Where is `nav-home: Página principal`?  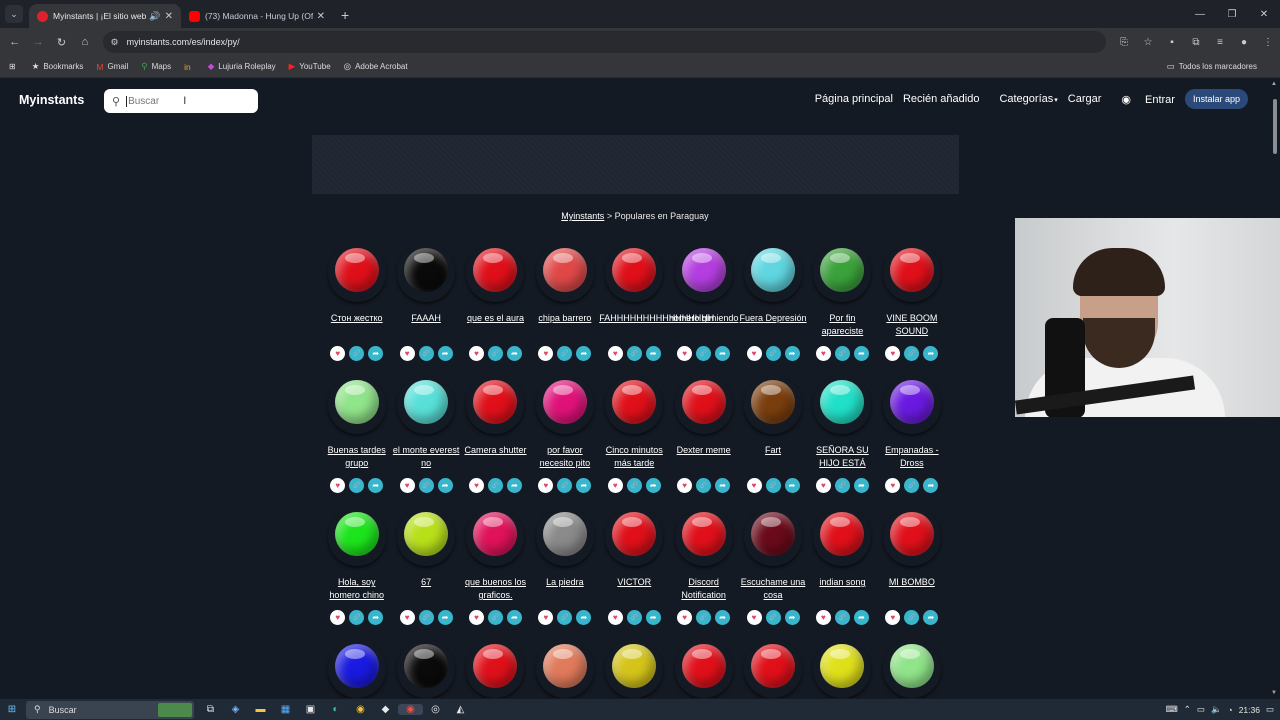
nav-home: Página principal is located at coordinates (854, 99).